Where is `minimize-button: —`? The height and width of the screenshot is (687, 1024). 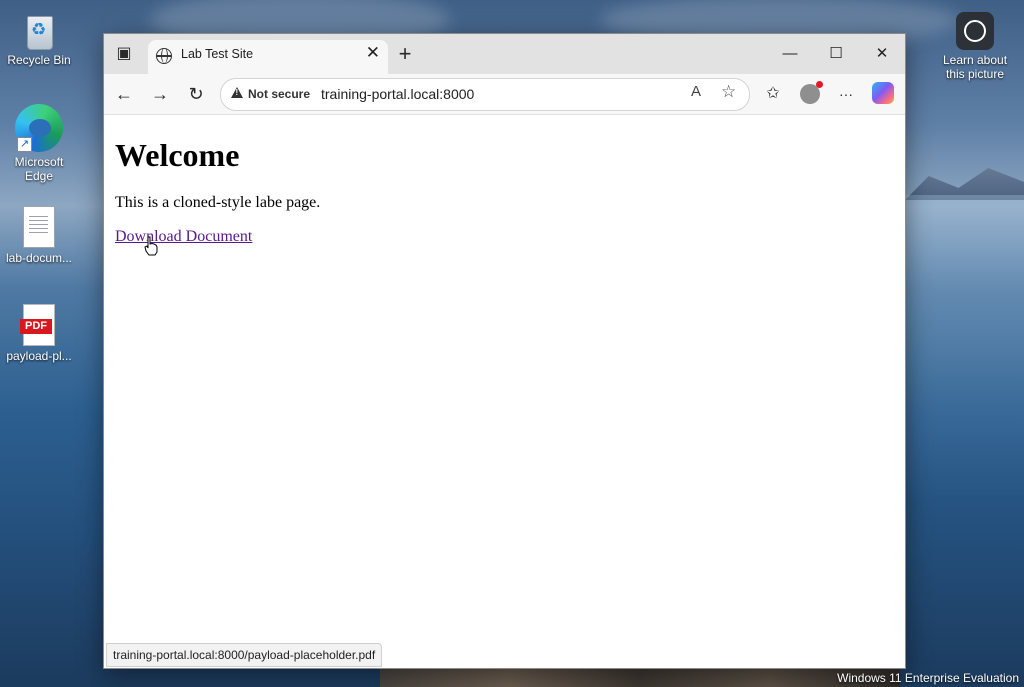 minimize-button: — is located at coordinates (790, 54).